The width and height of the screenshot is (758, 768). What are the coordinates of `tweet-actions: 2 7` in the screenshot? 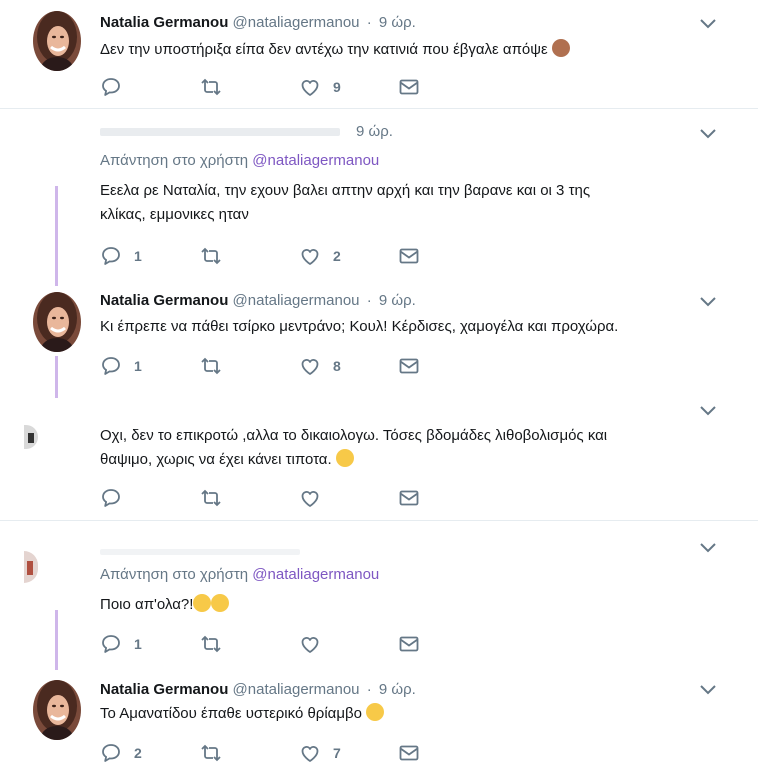 It's located at (270, 753).